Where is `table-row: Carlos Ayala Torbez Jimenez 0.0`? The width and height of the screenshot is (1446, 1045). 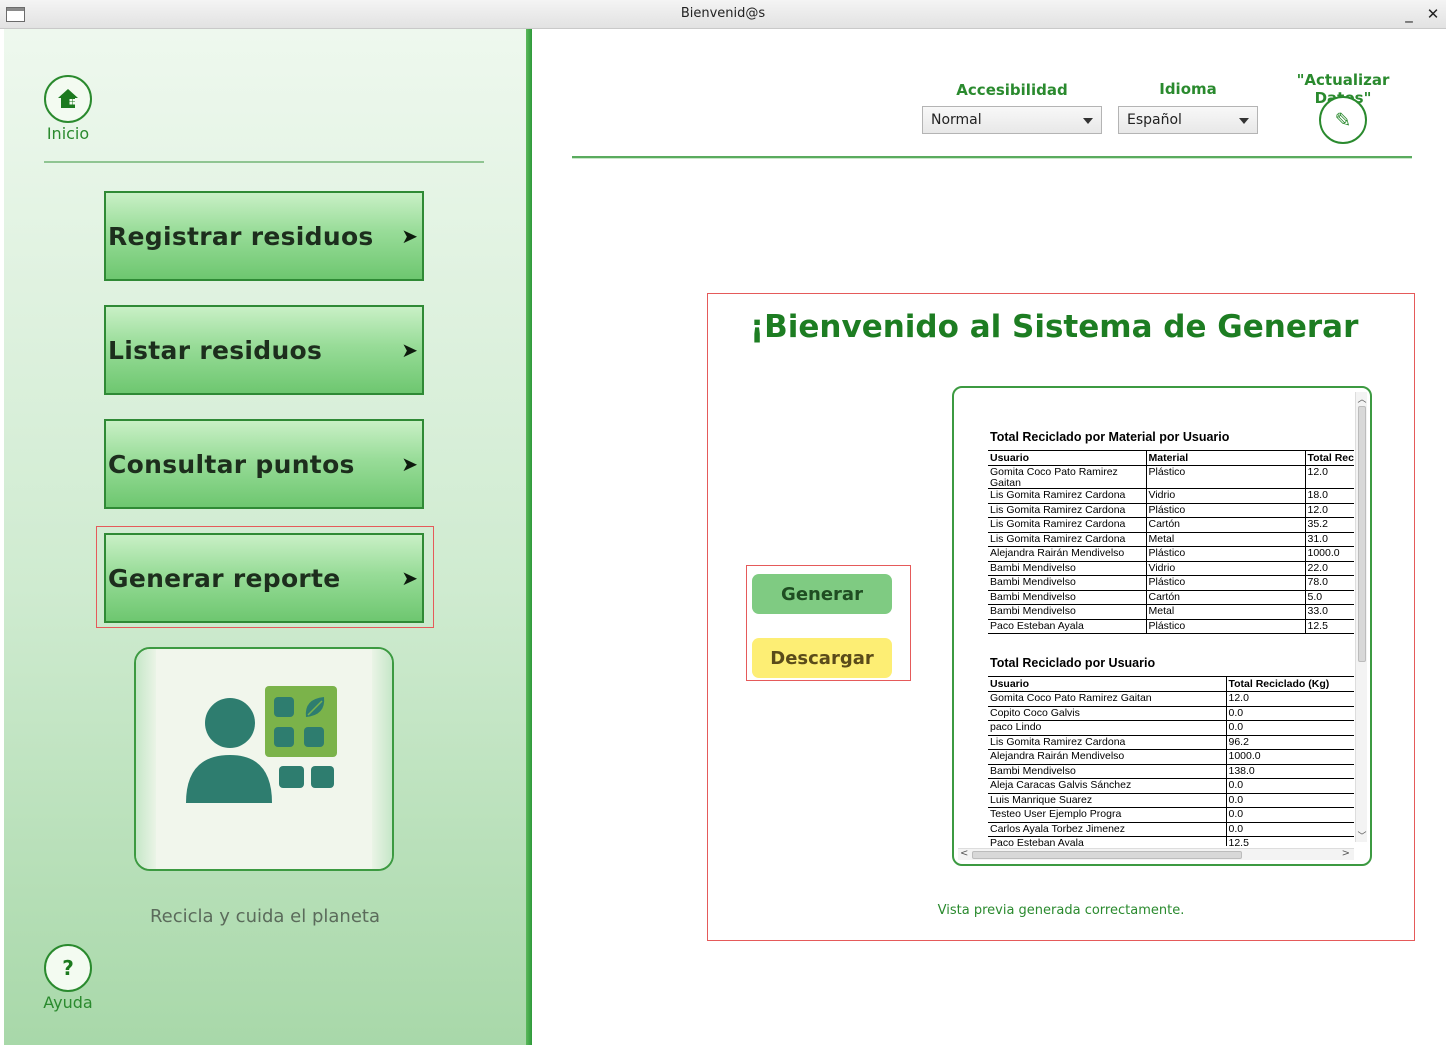 table-row: Carlos Ayala Torbez Jimenez 0.0 is located at coordinates (1171, 829).